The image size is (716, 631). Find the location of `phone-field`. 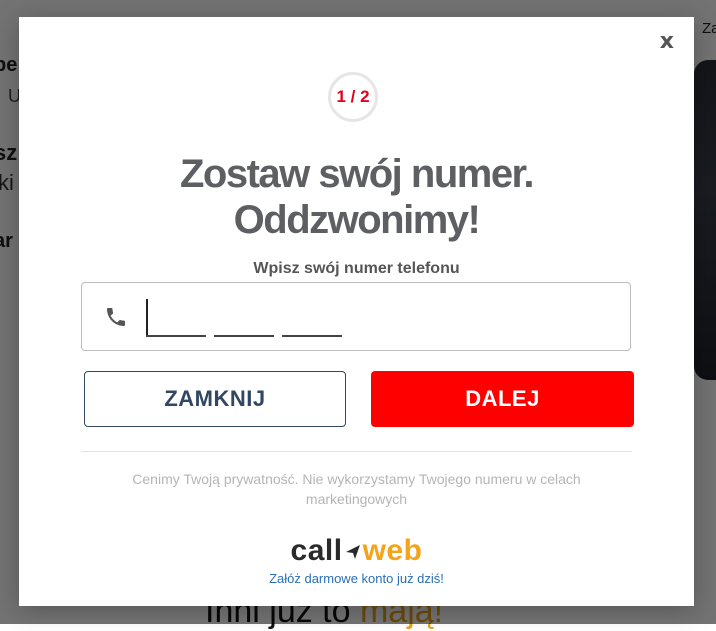

phone-field is located at coordinates (356, 316).